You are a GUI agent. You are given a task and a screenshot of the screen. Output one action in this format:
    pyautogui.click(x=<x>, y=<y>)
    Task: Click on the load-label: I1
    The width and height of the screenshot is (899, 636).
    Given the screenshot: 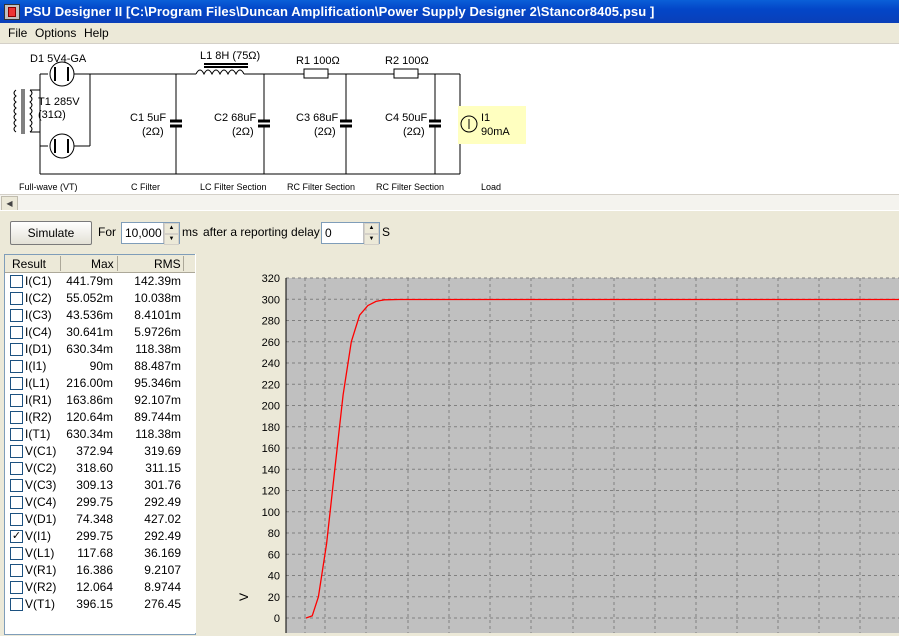 What is the action you would take?
    pyautogui.click(x=485, y=118)
    